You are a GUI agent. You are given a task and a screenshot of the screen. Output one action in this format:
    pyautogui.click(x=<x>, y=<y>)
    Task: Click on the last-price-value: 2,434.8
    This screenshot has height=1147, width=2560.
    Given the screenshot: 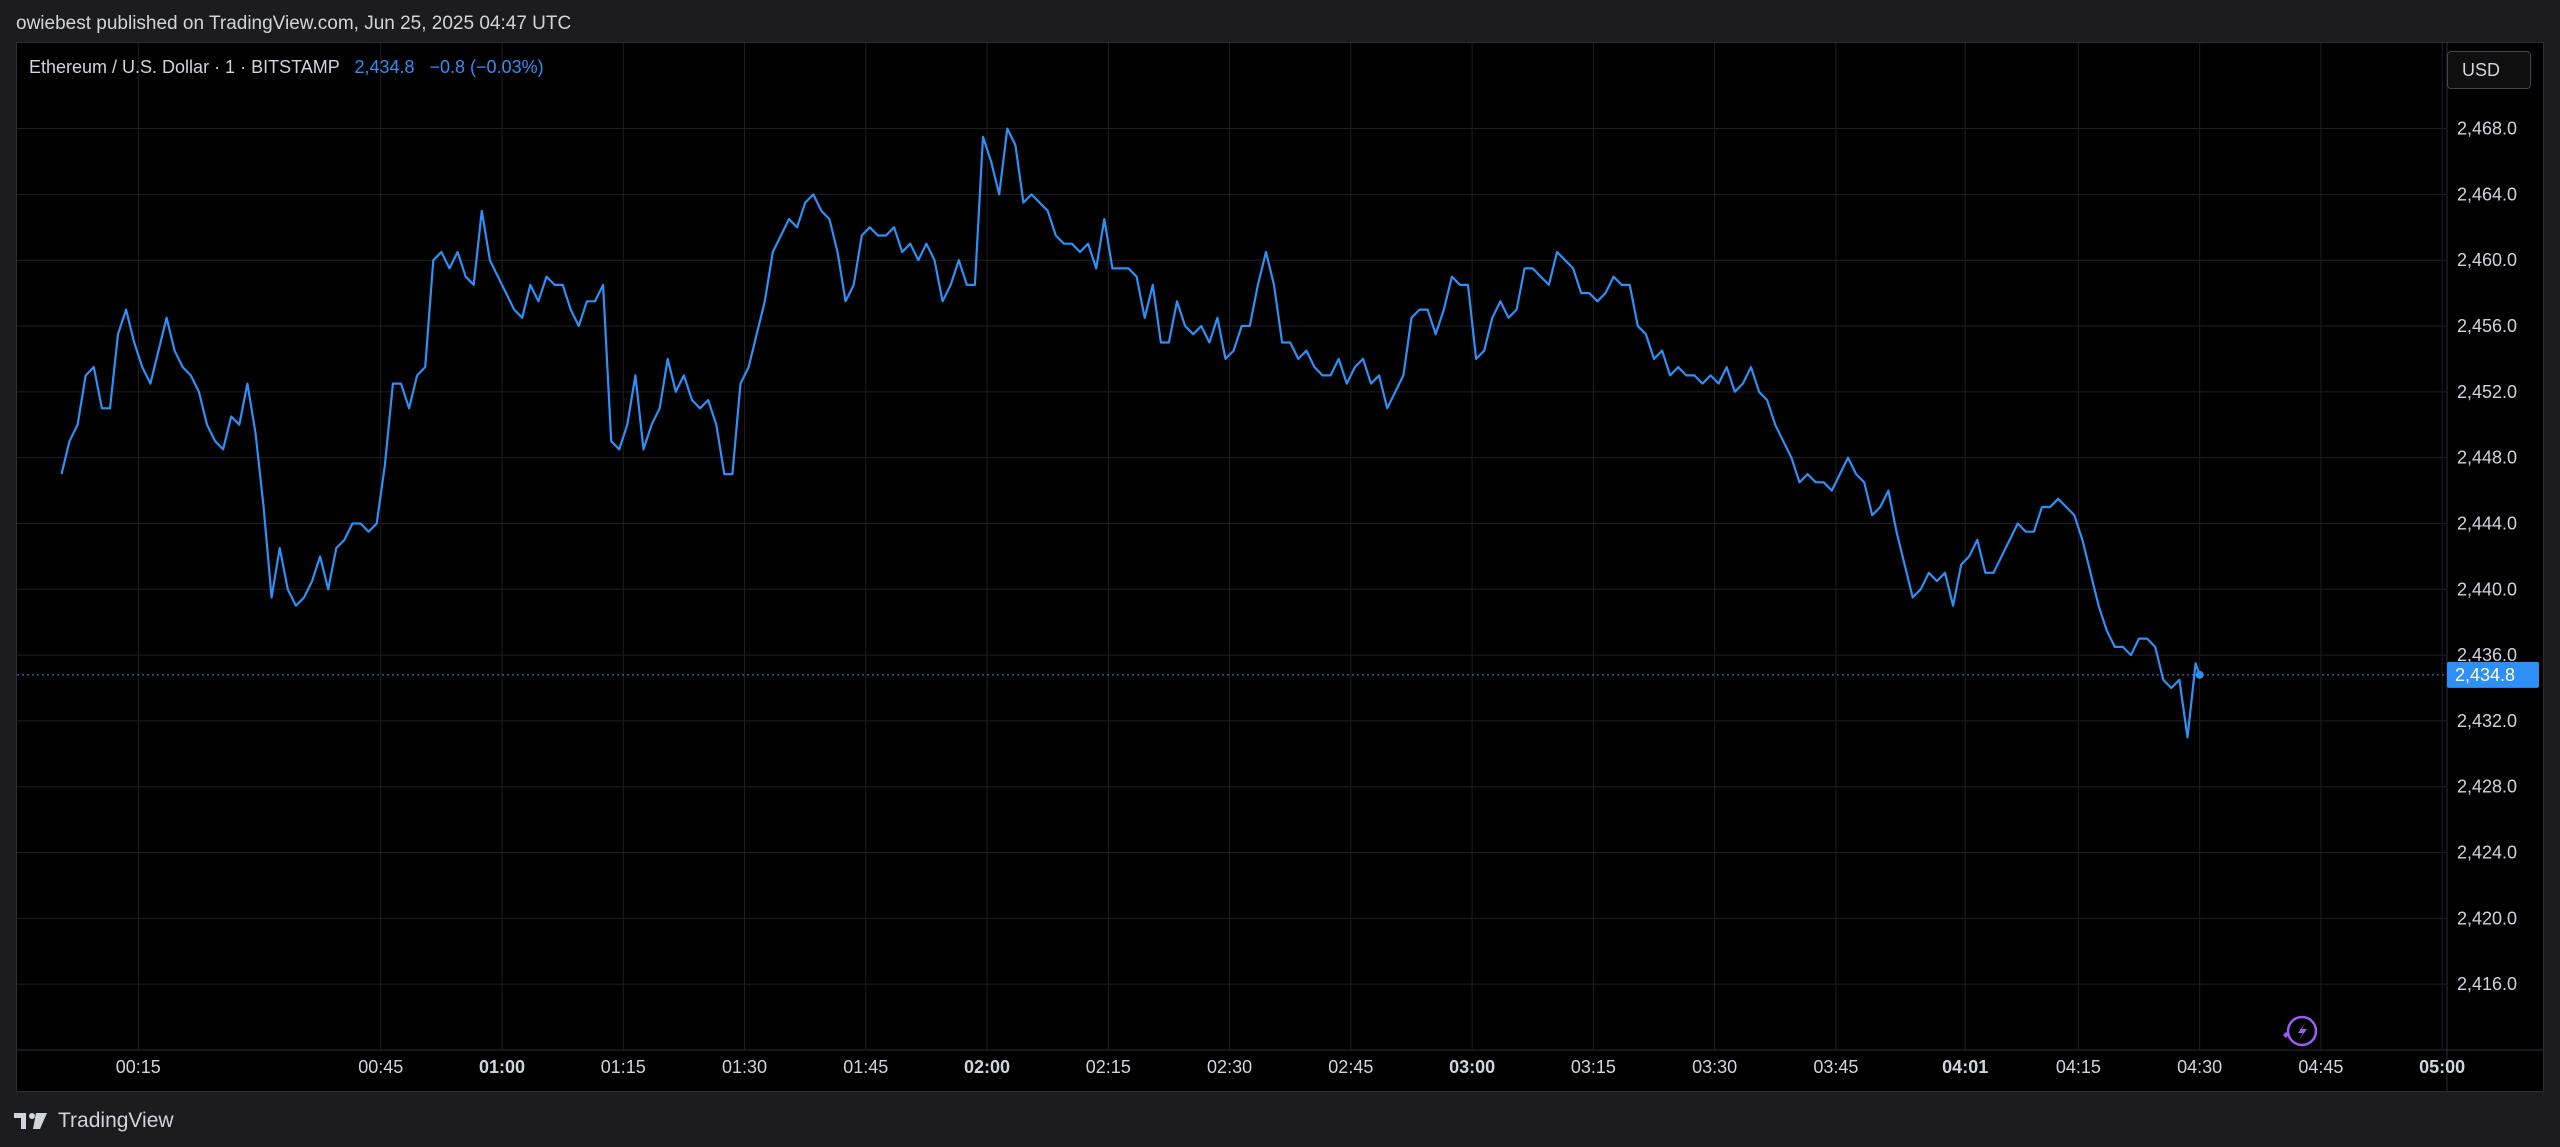 What is the action you would take?
    pyautogui.click(x=384, y=67)
    